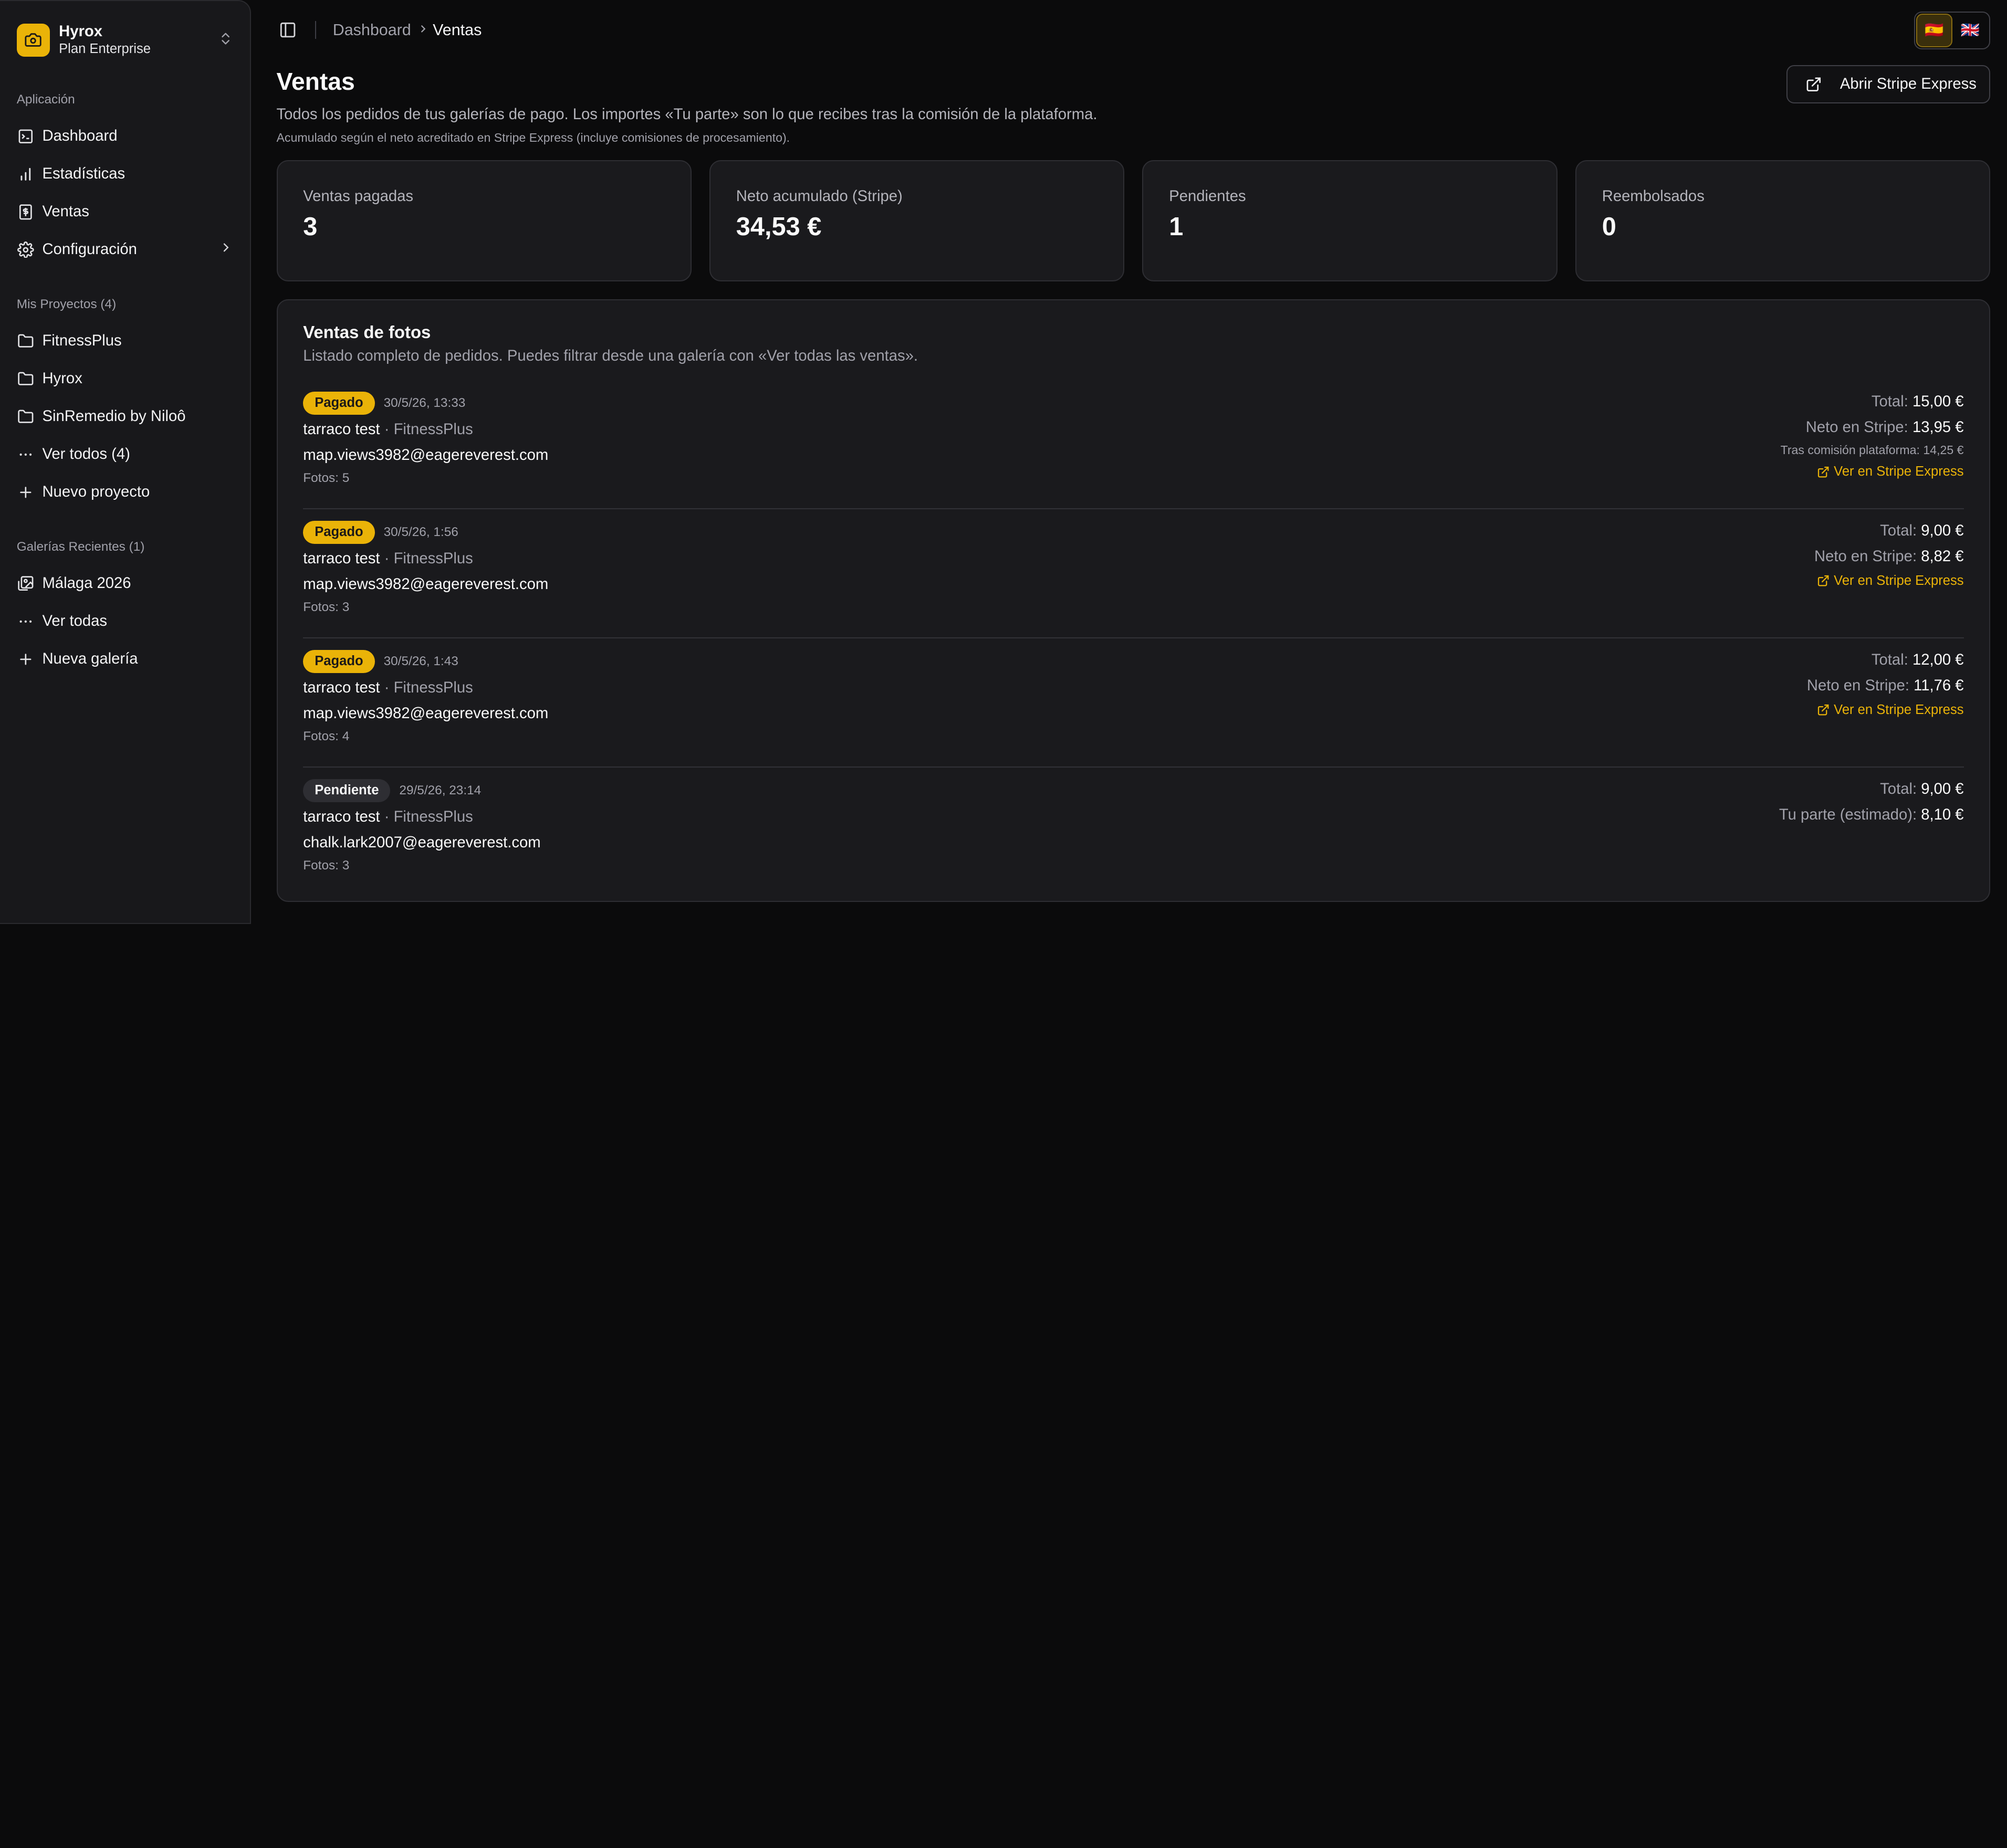  Describe the element at coordinates (1934, 30) in the screenshot. I see `language-es-button: 🇪🇸` at that location.